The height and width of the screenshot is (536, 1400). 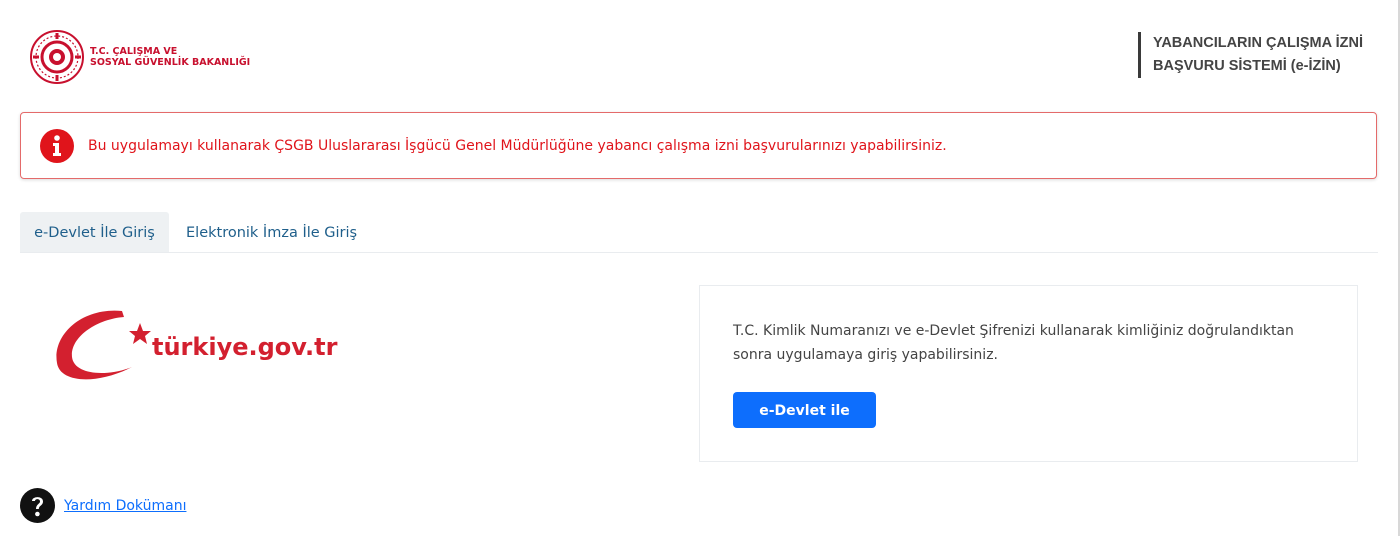 What do you see at coordinates (134, 51) in the screenshot?
I see `ministry-name-line1: T.C. ÇALIŞMA VE` at bounding box center [134, 51].